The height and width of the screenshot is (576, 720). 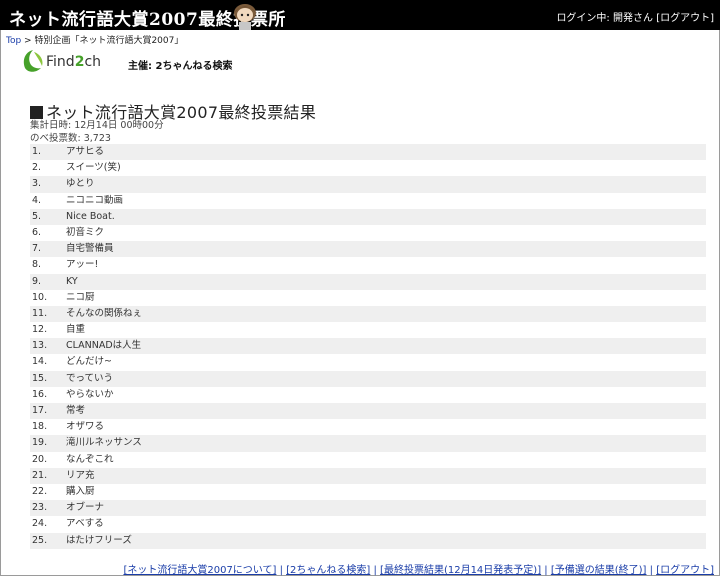 What do you see at coordinates (599, 570) in the screenshot?
I see `footer-link: [予備選の結果(終了)]` at bounding box center [599, 570].